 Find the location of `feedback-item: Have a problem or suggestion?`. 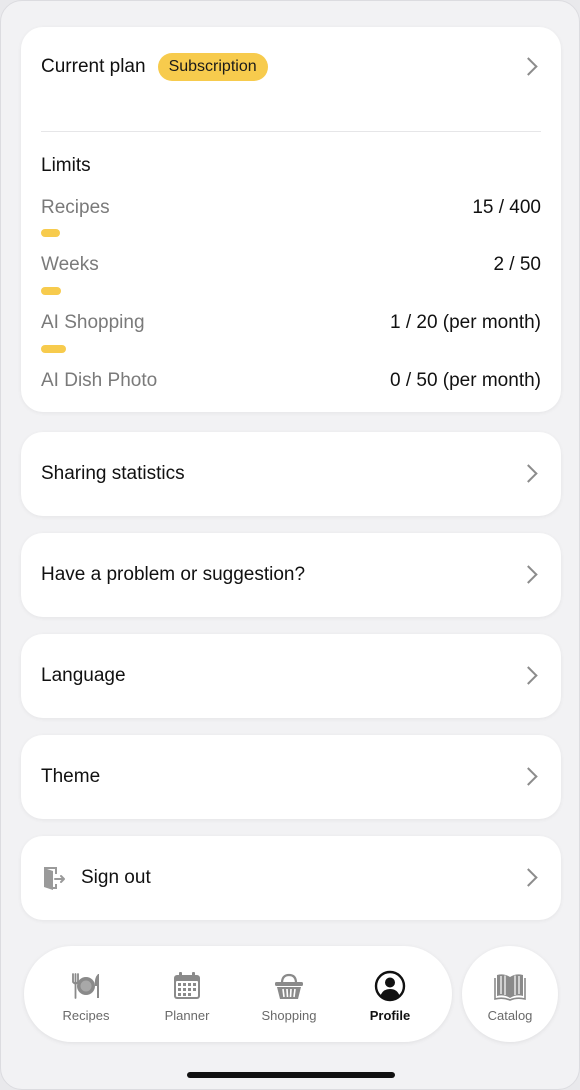

feedback-item: Have a problem or suggestion? is located at coordinates (291, 575).